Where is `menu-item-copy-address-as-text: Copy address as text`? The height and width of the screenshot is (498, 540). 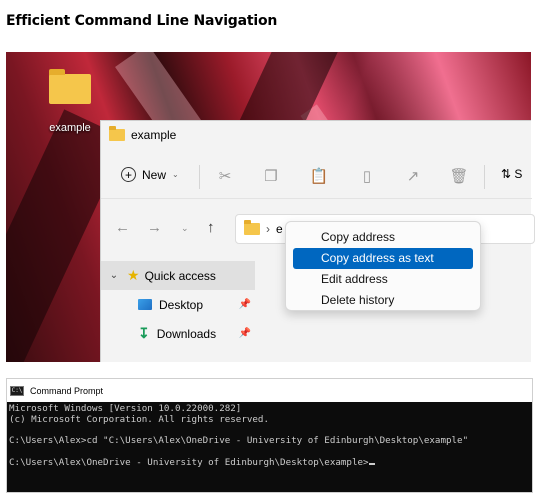
menu-item-copy-address-as-text: Copy address as text is located at coordinates (383, 258).